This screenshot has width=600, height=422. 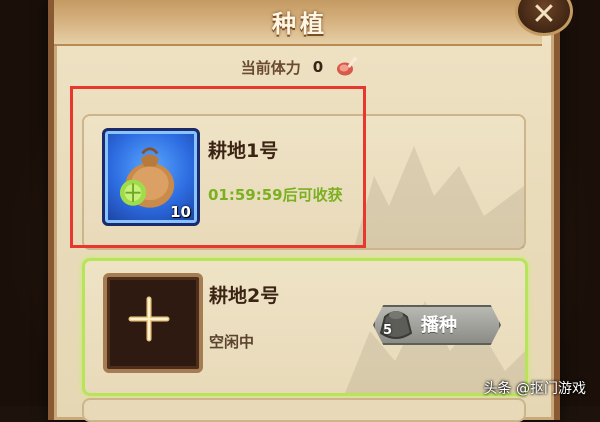 I want to click on plot-status: 空闲中, so click(x=232, y=342).